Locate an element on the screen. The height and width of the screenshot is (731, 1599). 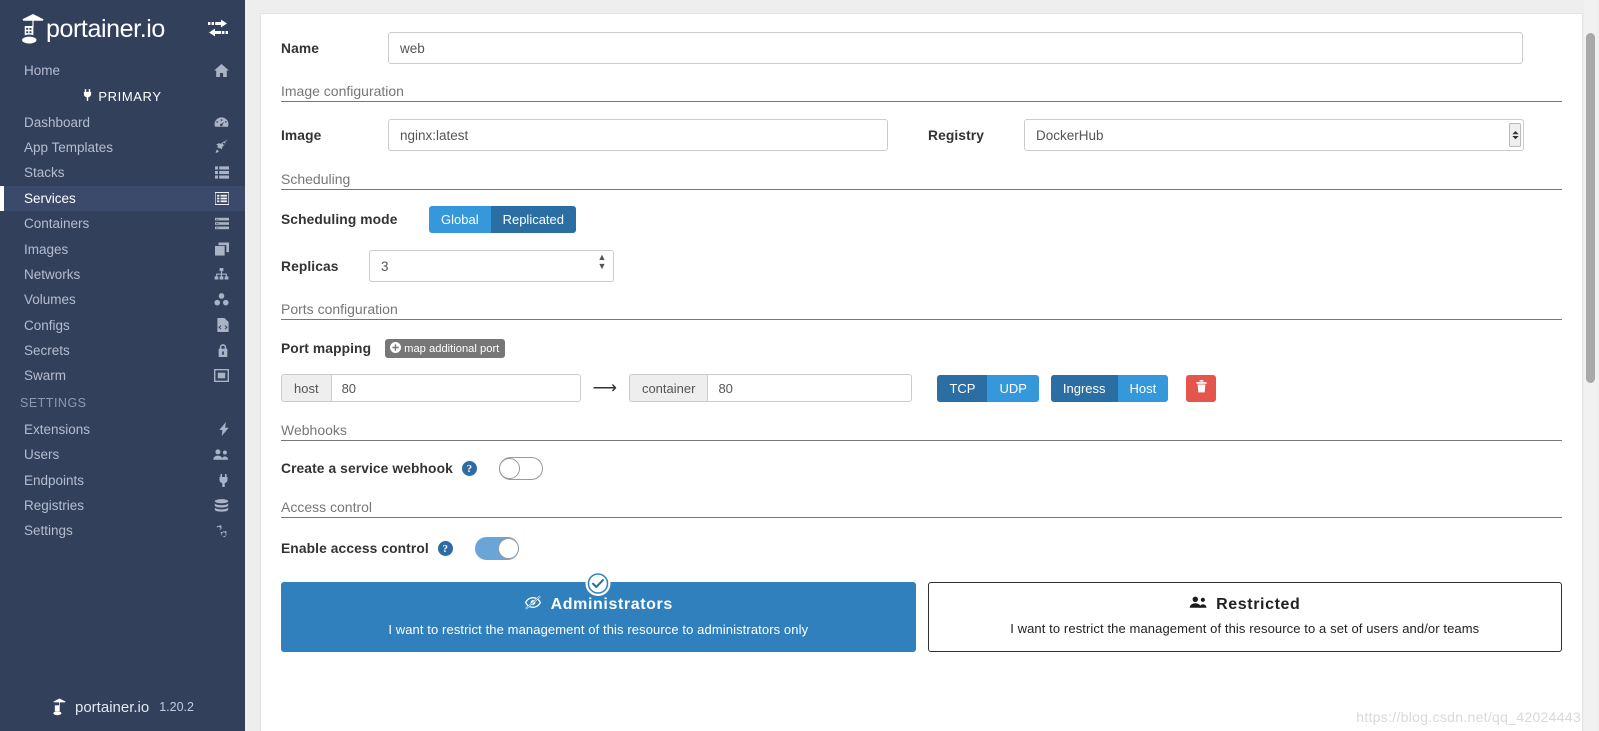
sidebar-item-swarm: Swarm is located at coordinates (122, 375).